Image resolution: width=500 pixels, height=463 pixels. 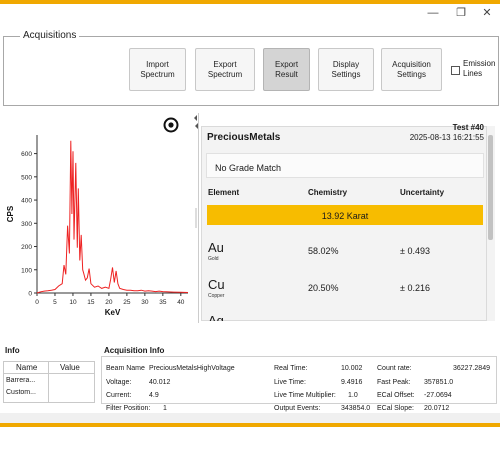 What do you see at coordinates (37, 302) in the screenshot?
I see `x-tick-label: 0` at bounding box center [37, 302].